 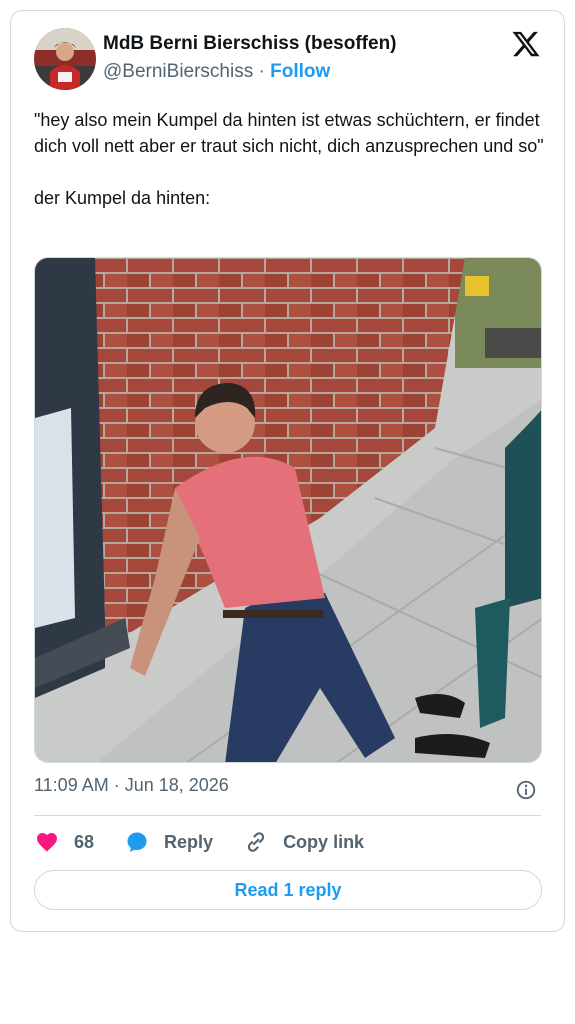 What do you see at coordinates (64, 842) in the screenshot?
I see `like-button: 68` at bounding box center [64, 842].